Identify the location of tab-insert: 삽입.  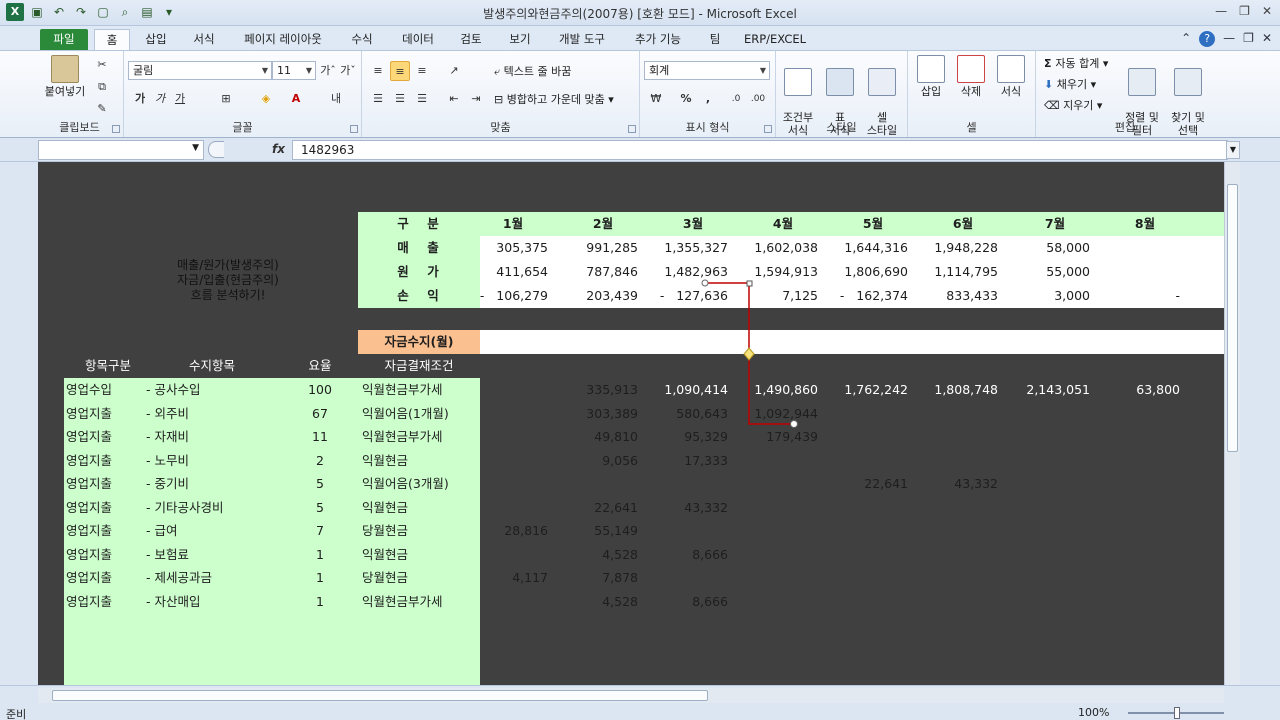
(156, 39).